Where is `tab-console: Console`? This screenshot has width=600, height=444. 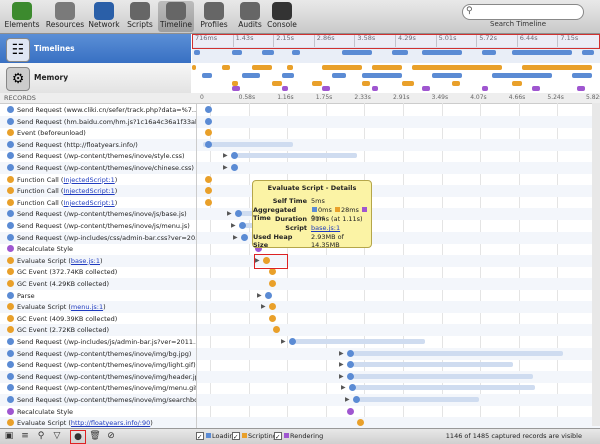
tab-console: Console is located at coordinates (282, 16).